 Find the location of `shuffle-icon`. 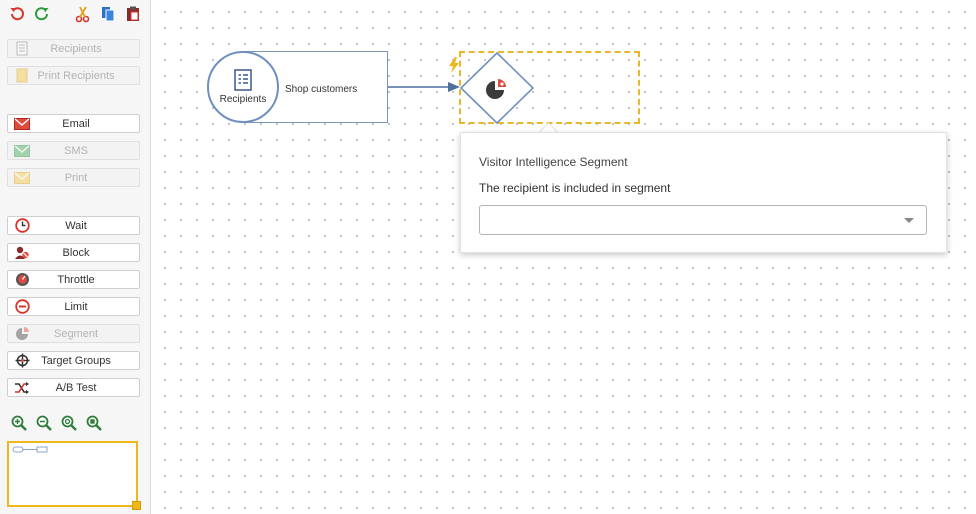

shuffle-icon is located at coordinates (22, 387).